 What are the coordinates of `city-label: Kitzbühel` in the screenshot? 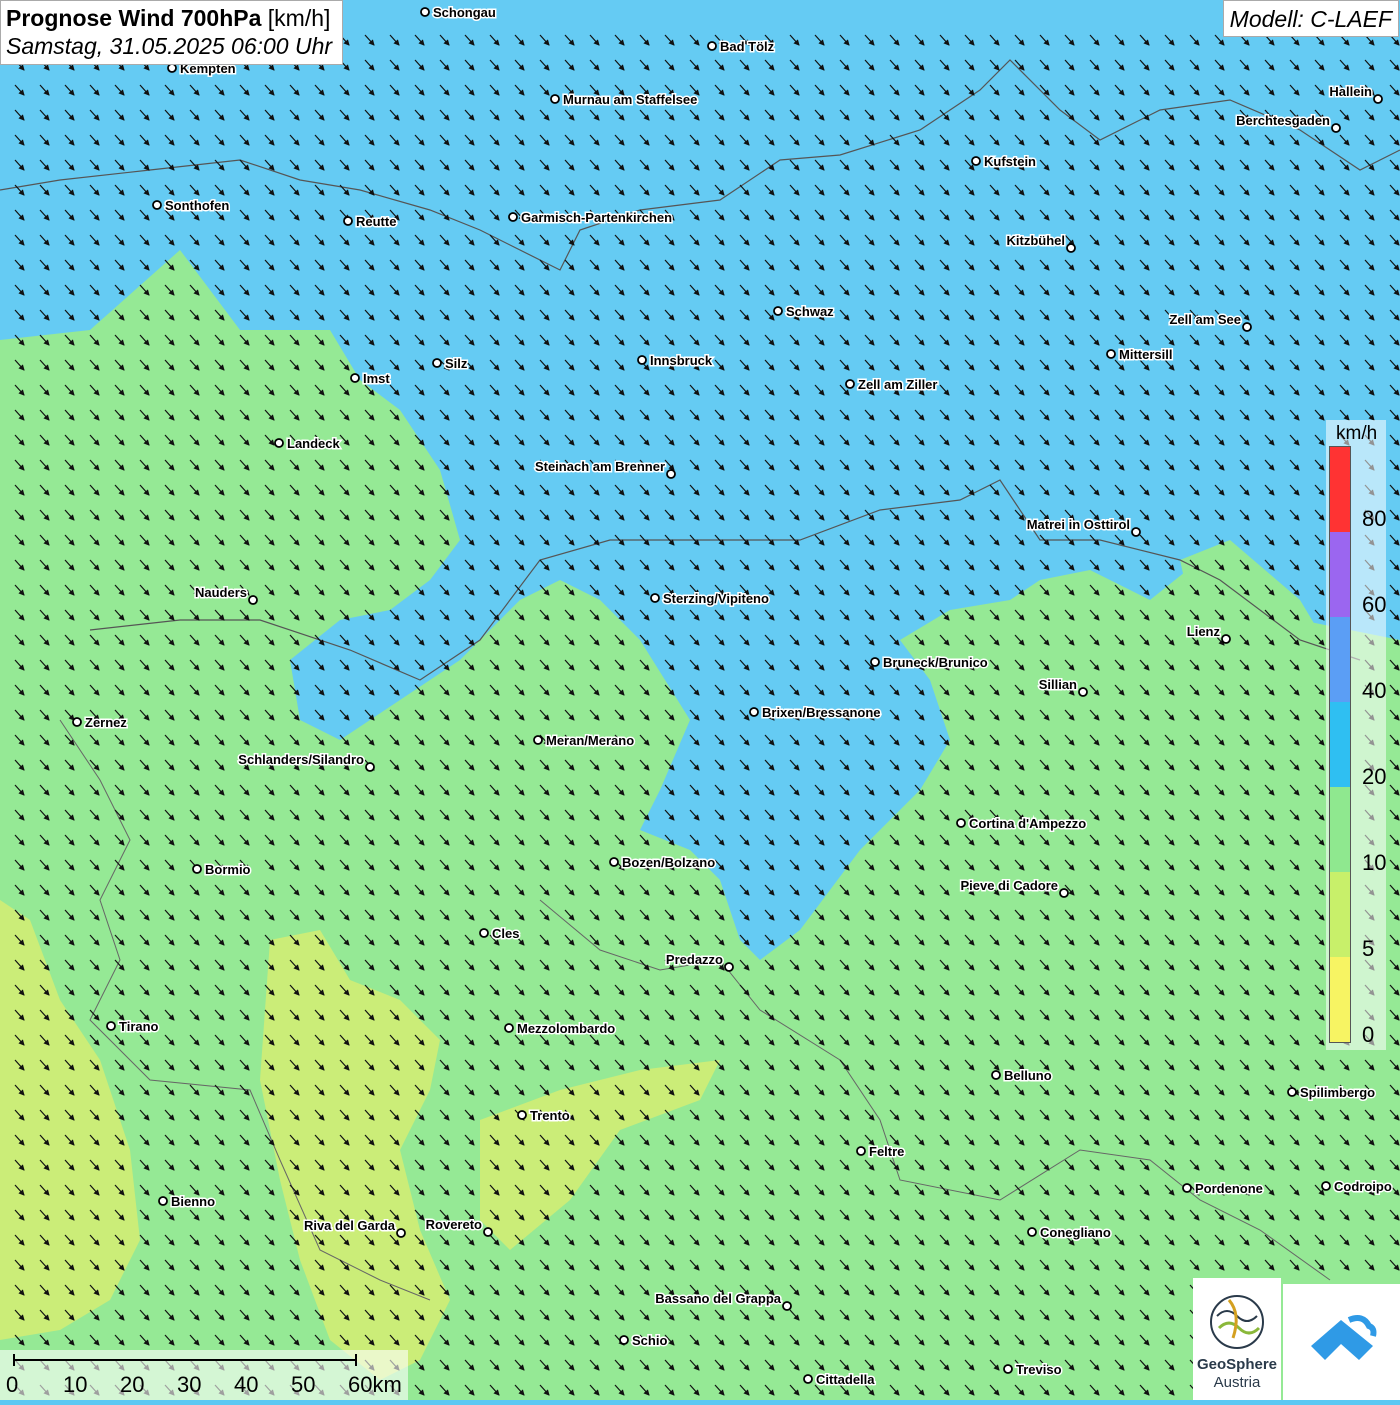 It's located at (1036, 240).